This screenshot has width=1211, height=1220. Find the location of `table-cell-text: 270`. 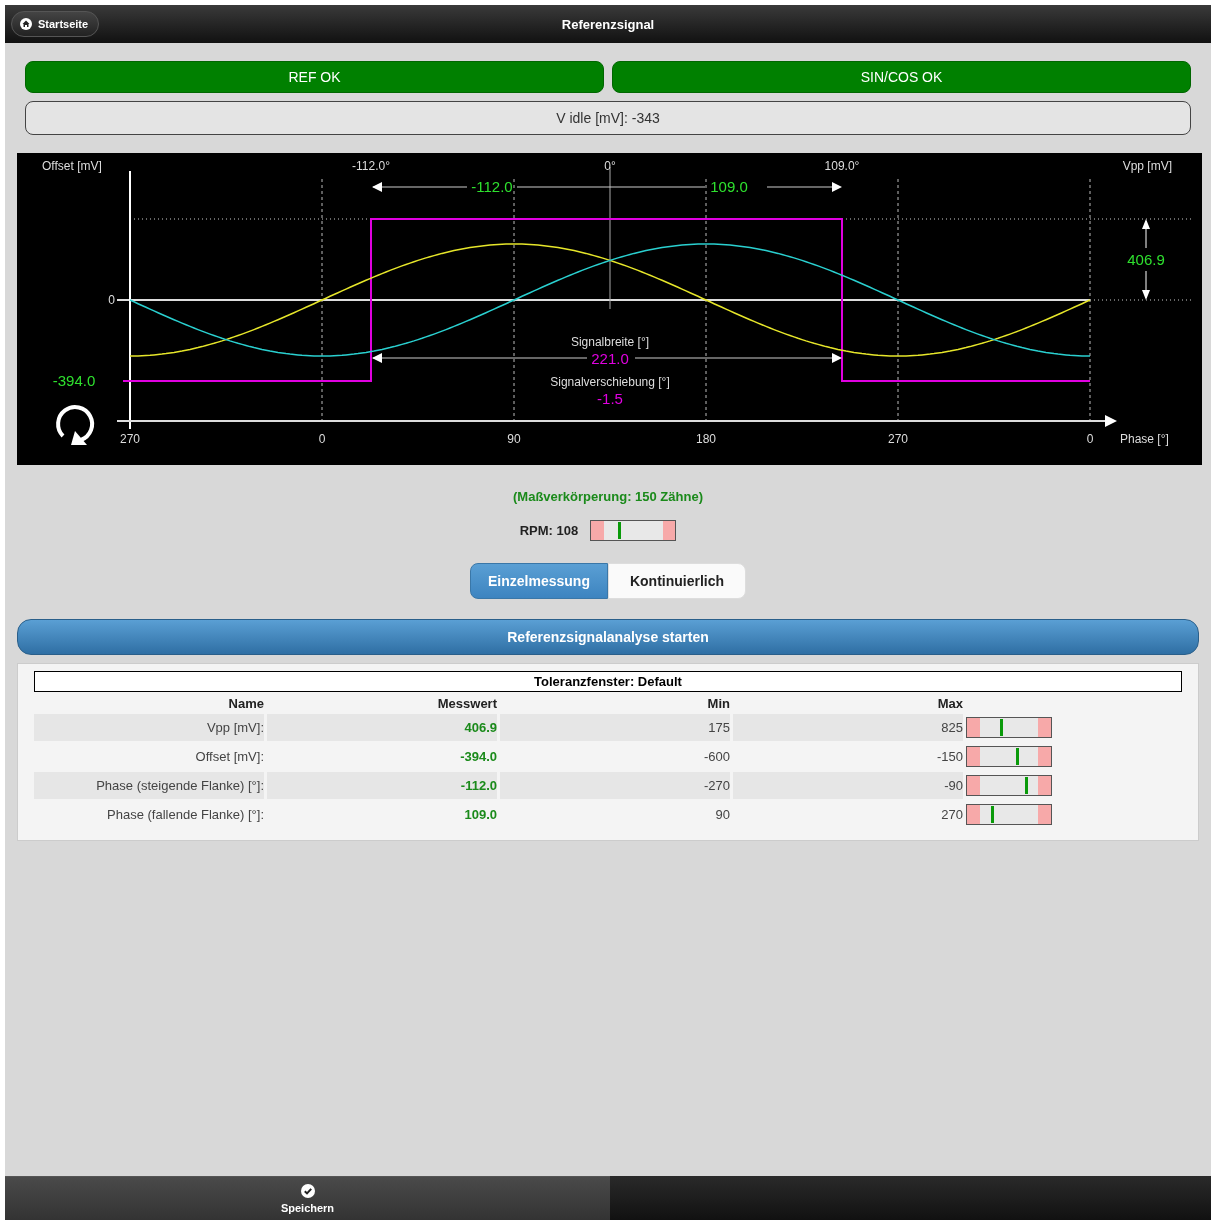

table-cell-text: 270 is located at coordinates (951, 815).